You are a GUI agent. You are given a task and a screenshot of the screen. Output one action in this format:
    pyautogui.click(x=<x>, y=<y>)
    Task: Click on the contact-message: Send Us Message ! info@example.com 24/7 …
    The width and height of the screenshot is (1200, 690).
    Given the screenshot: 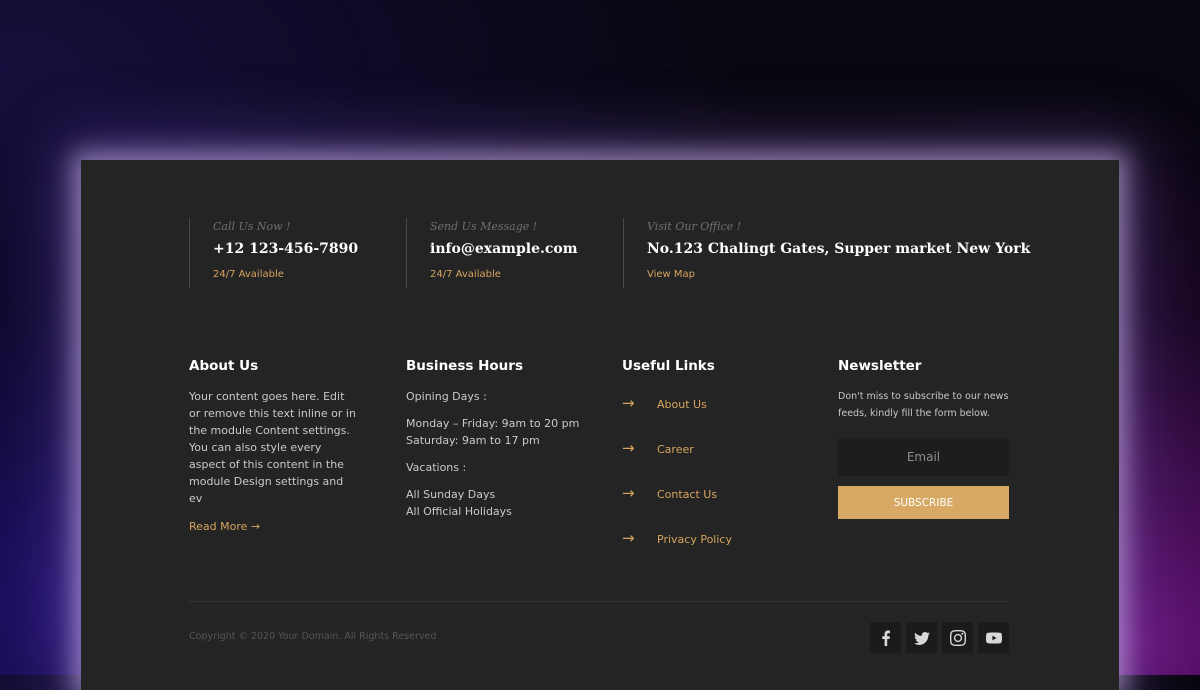 What is the action you would take?
    pyautogui.click(x=492, y=253)
    